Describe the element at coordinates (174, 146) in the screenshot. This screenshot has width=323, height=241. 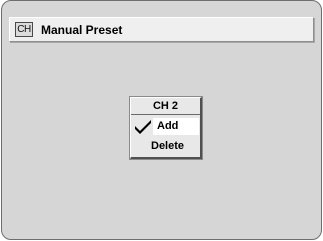
I see `option-delete: Delete` at that location.